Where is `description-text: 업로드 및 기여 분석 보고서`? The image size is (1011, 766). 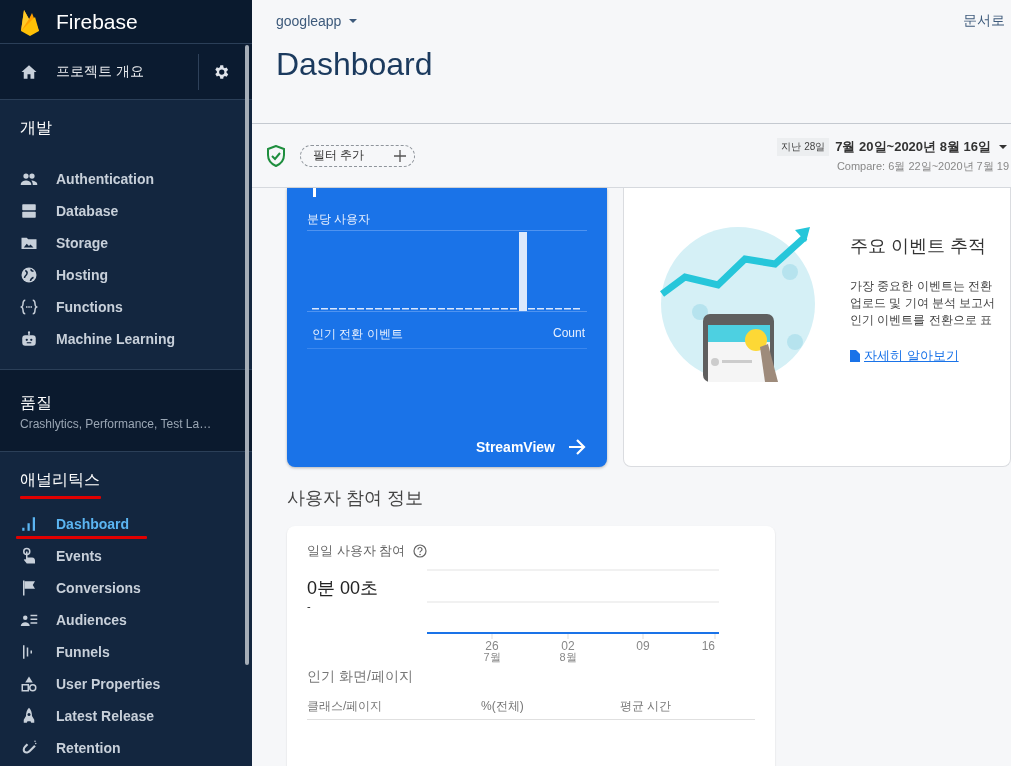 description-text: 업로드 및 기여 분석 보고서 is located at coordinates (923, 303).